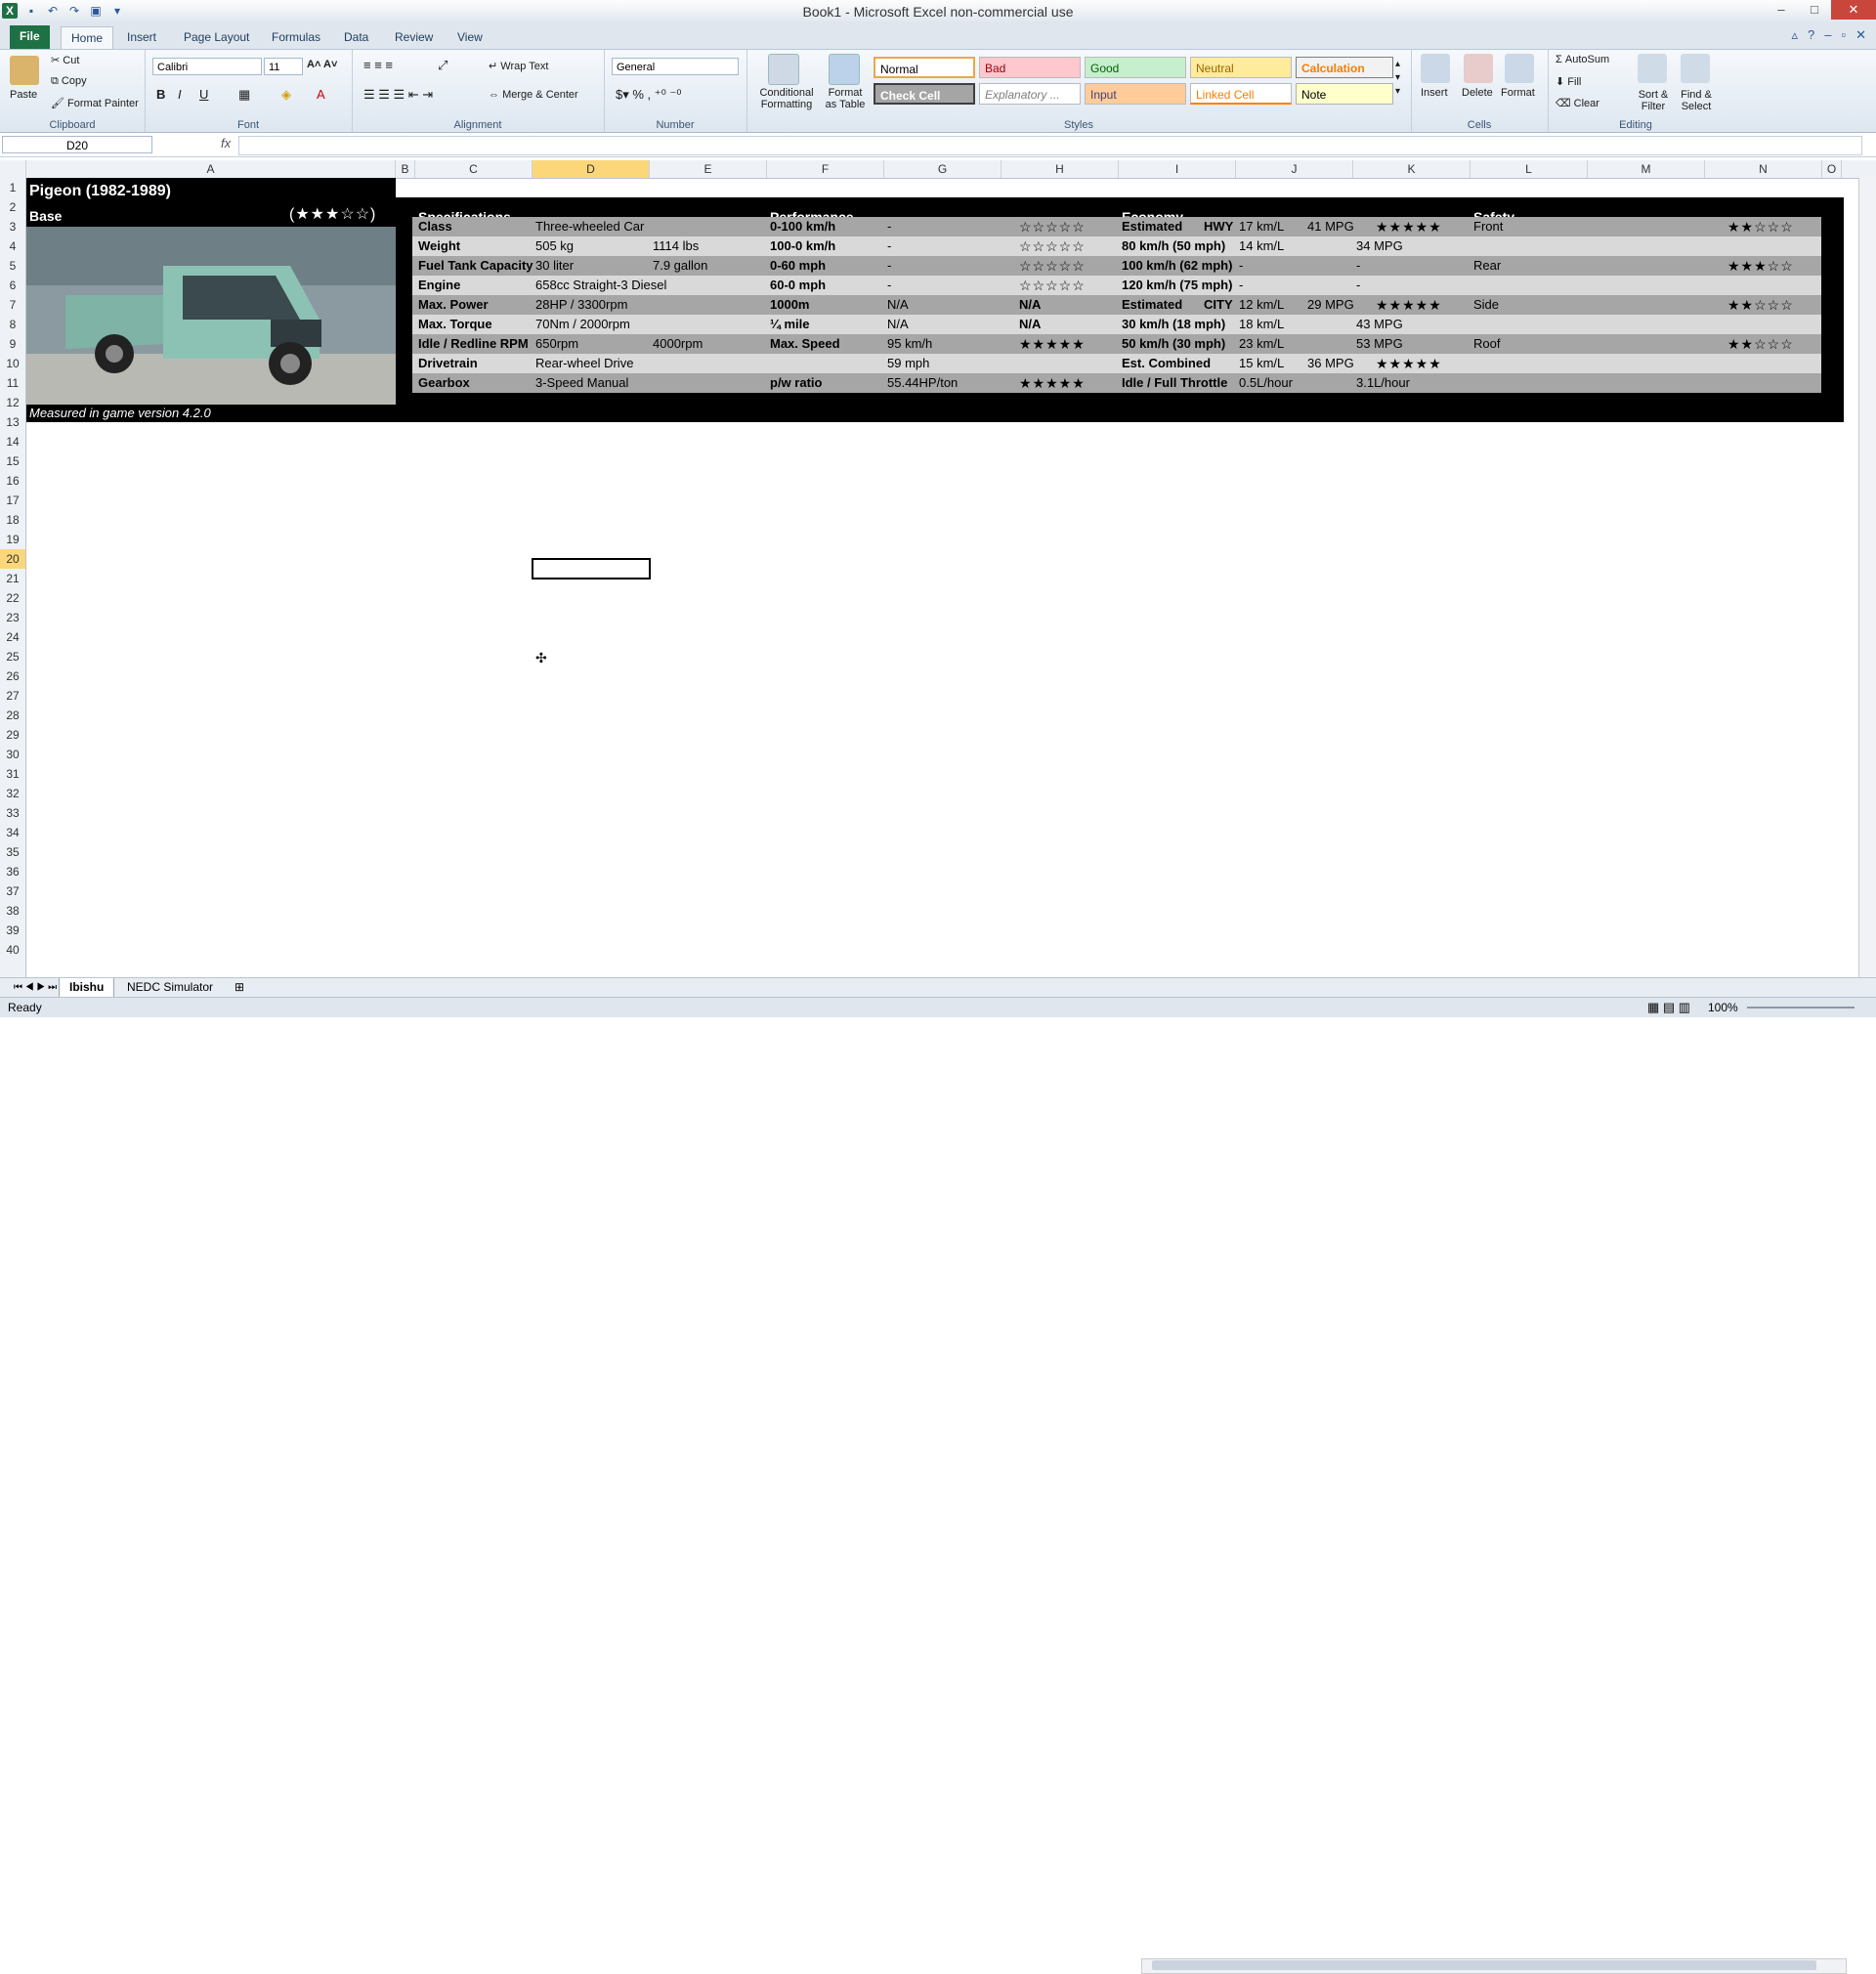 The width and height of the screenshot is (1876, 1974). I want to click on econ-value: 23 km/L, so click(1261, 344).